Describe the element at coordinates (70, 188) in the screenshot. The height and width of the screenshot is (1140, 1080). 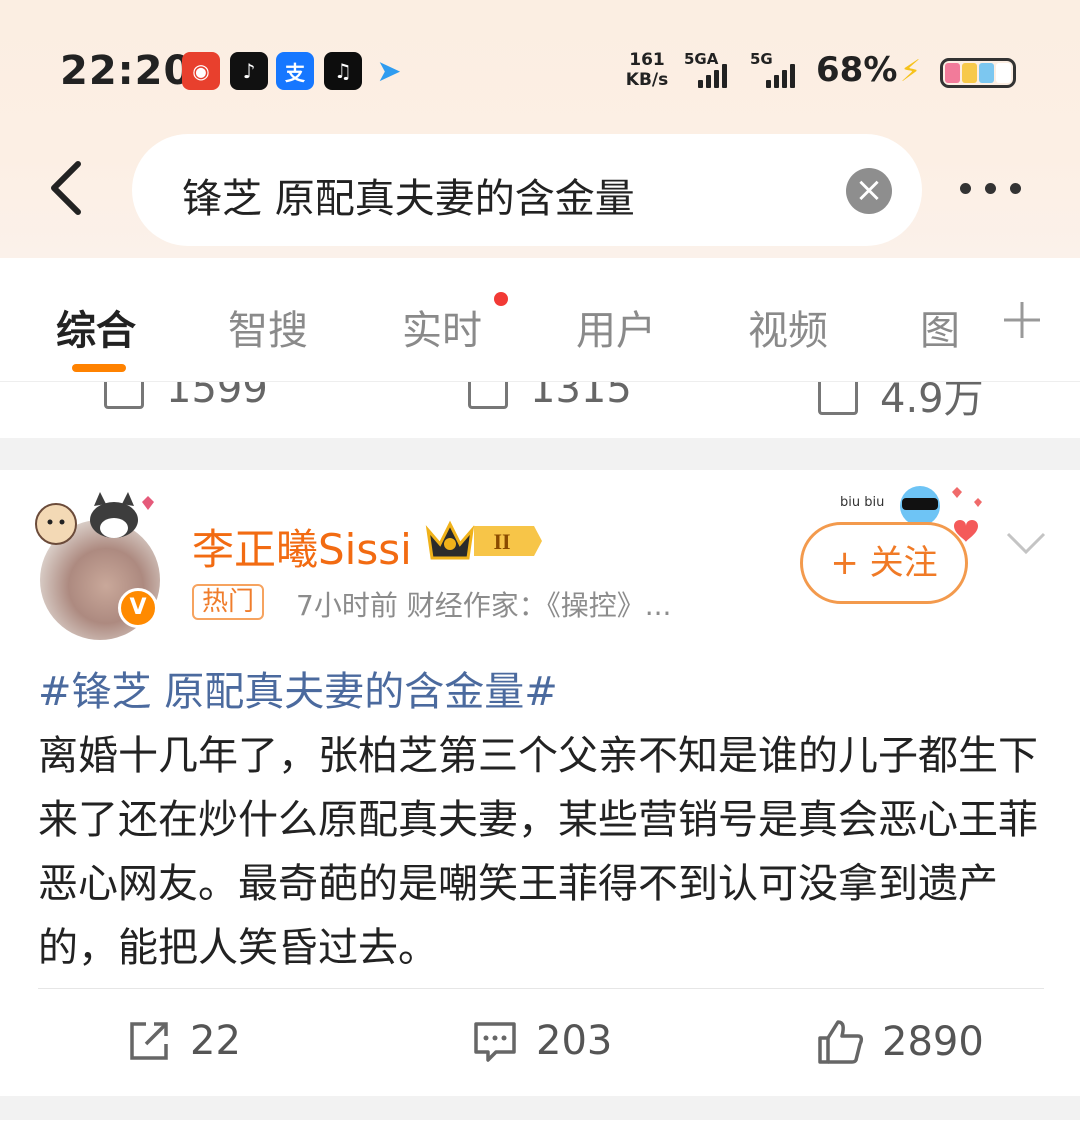
I see `back-icon` at that location.